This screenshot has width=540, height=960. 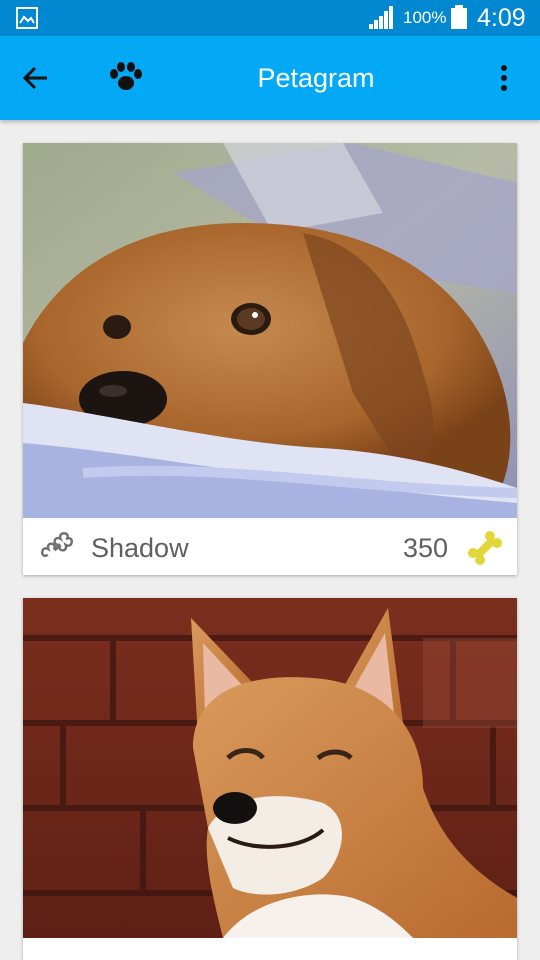 I want to click on bone-outline-icon, so click(x=57, y=549).